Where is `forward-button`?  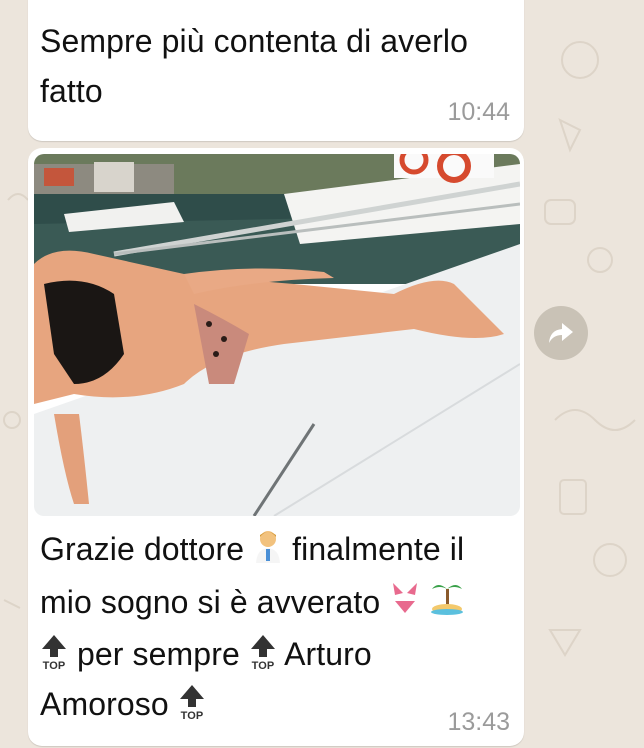 forward-button is located at coordinates (561, 333).